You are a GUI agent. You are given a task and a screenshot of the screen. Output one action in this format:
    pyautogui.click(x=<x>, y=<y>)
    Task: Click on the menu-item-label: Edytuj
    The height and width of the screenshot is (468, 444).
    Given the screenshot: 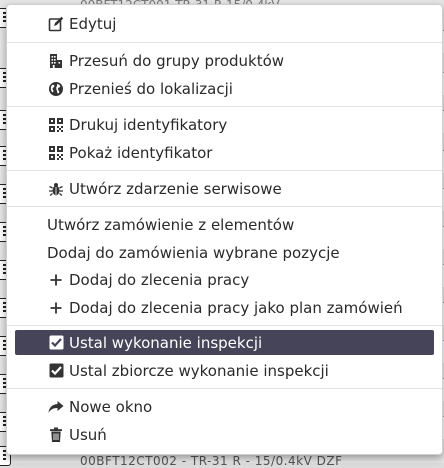 What is the action you would take?
    pyautogui.click(x=93, y=23)
    